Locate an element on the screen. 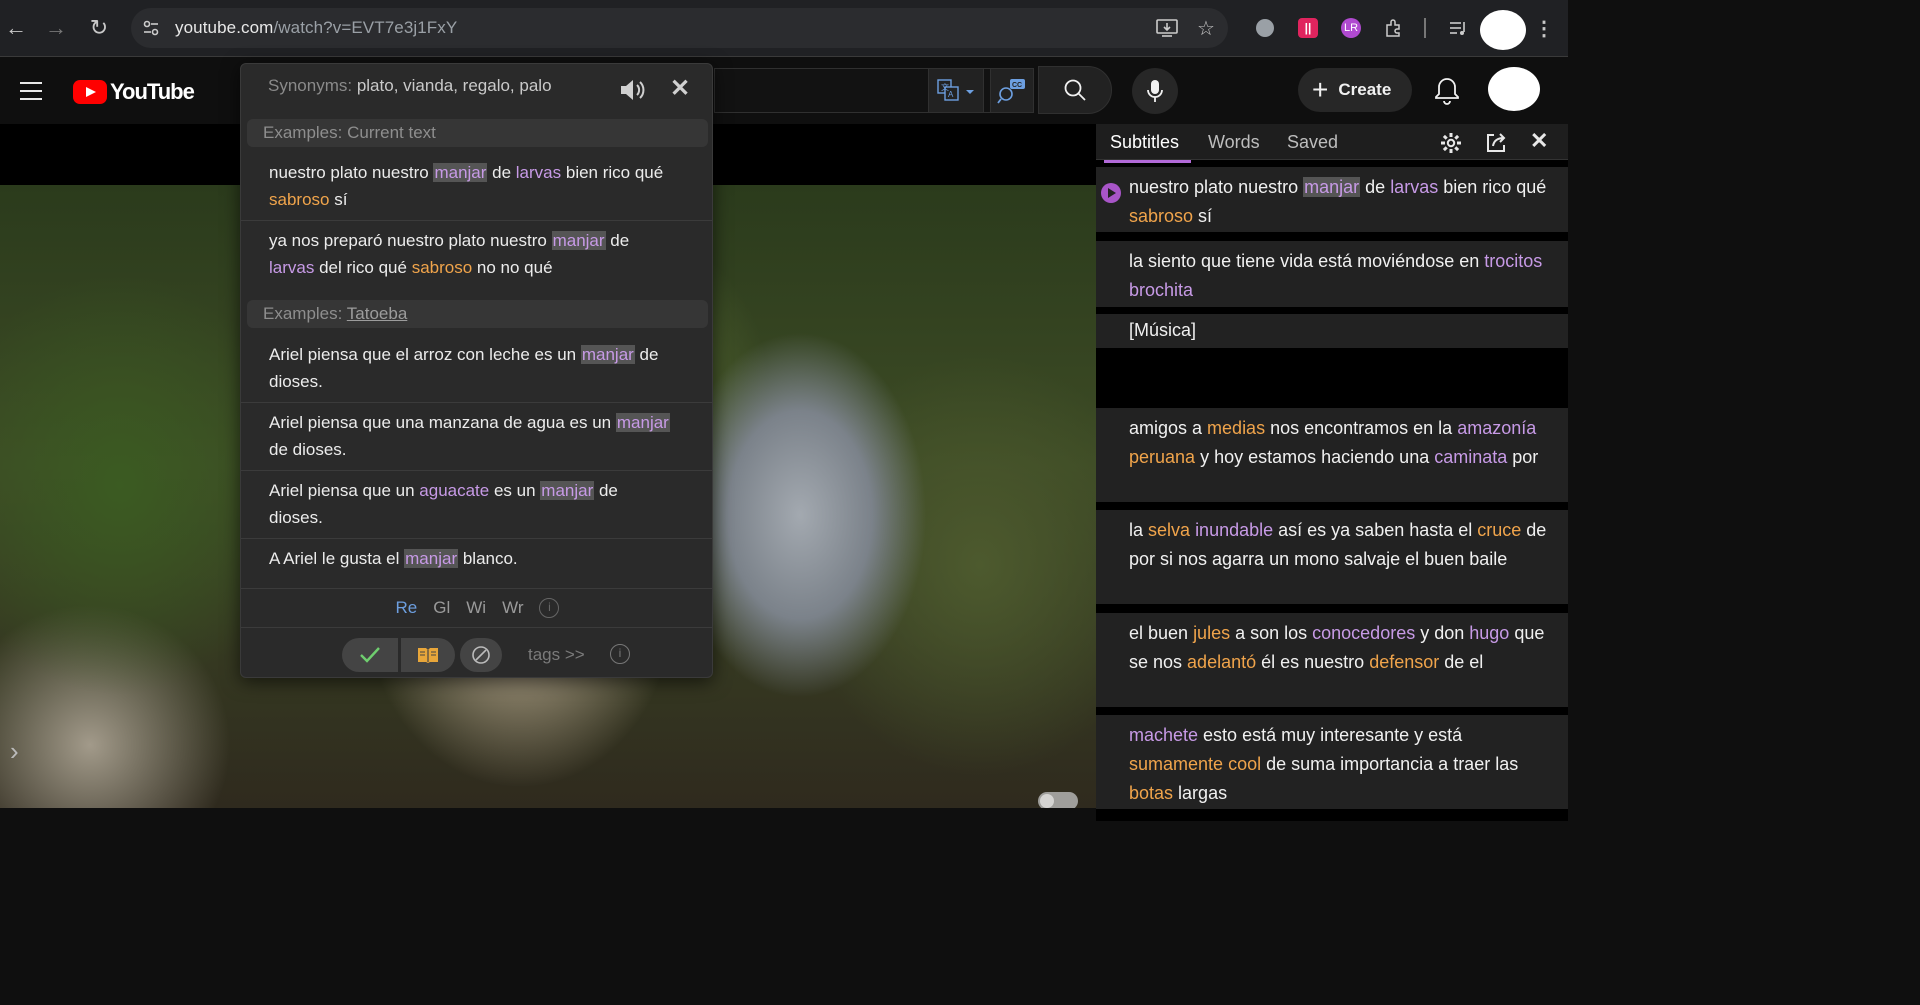  install-app-icon is located at coordinates (1167, 28).